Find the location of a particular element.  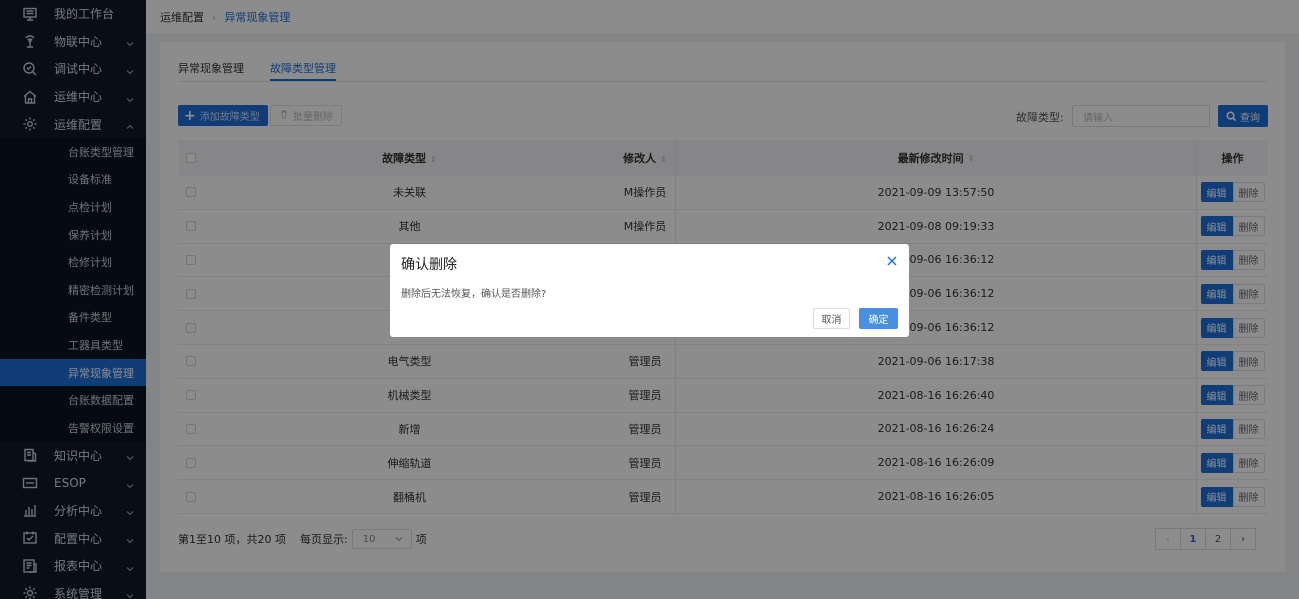

confirm-button: 确定 is located at coordinates (878, 318).